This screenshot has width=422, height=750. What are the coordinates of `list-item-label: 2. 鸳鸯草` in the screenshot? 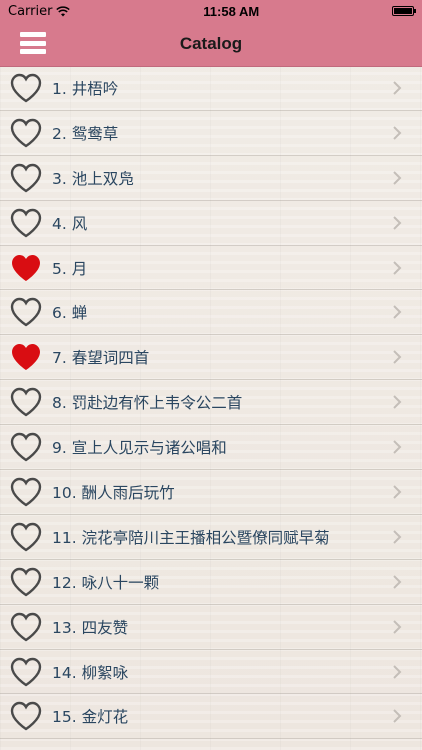 It's located at (85, 133).